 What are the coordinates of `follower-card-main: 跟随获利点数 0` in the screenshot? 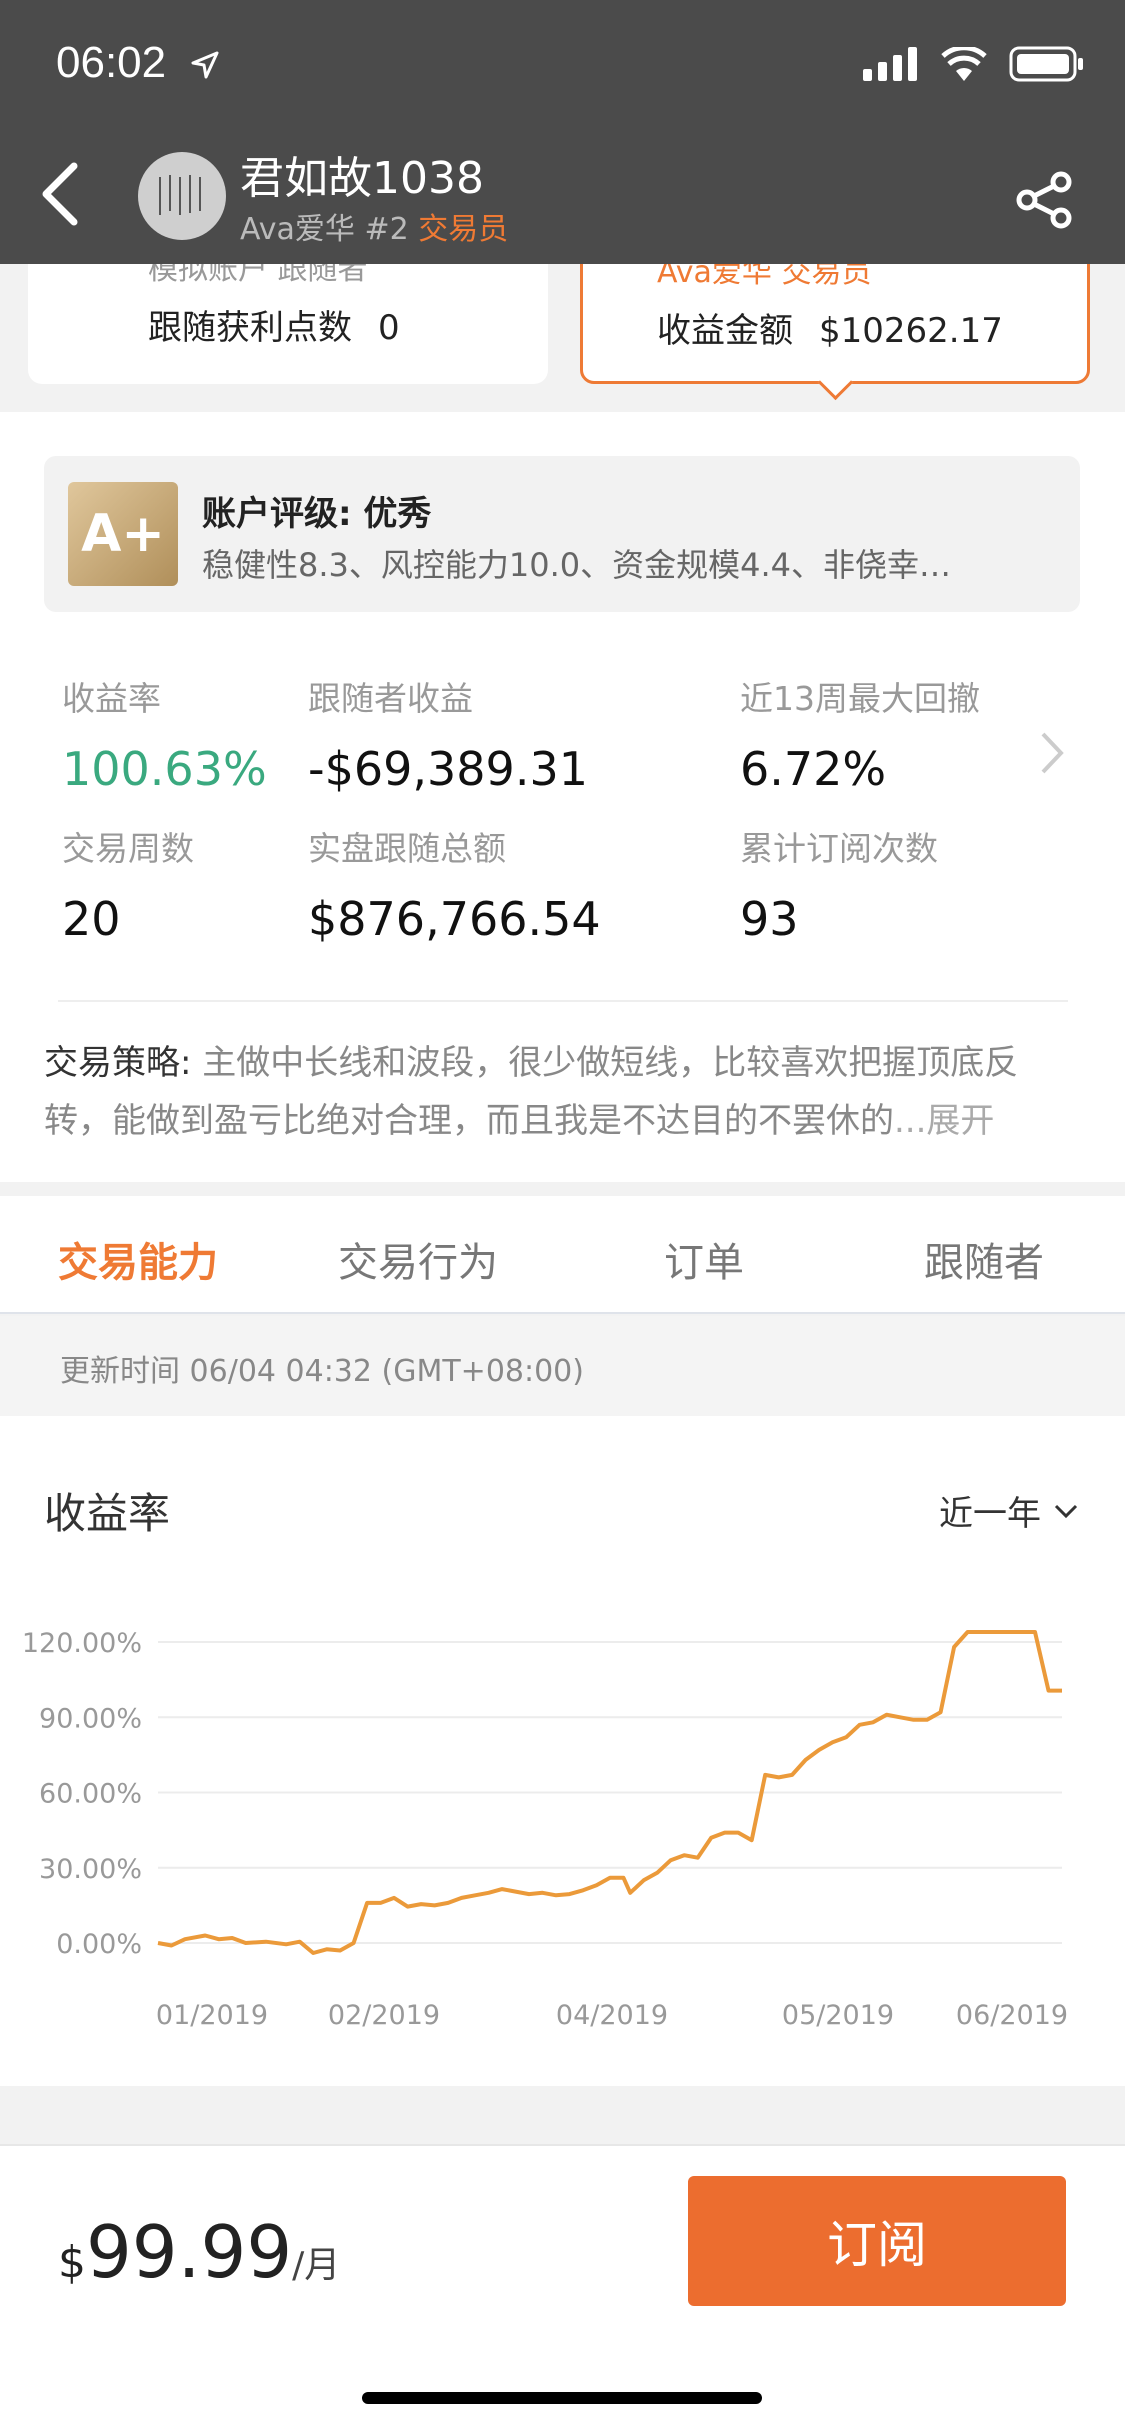 It's located at (274, 324).